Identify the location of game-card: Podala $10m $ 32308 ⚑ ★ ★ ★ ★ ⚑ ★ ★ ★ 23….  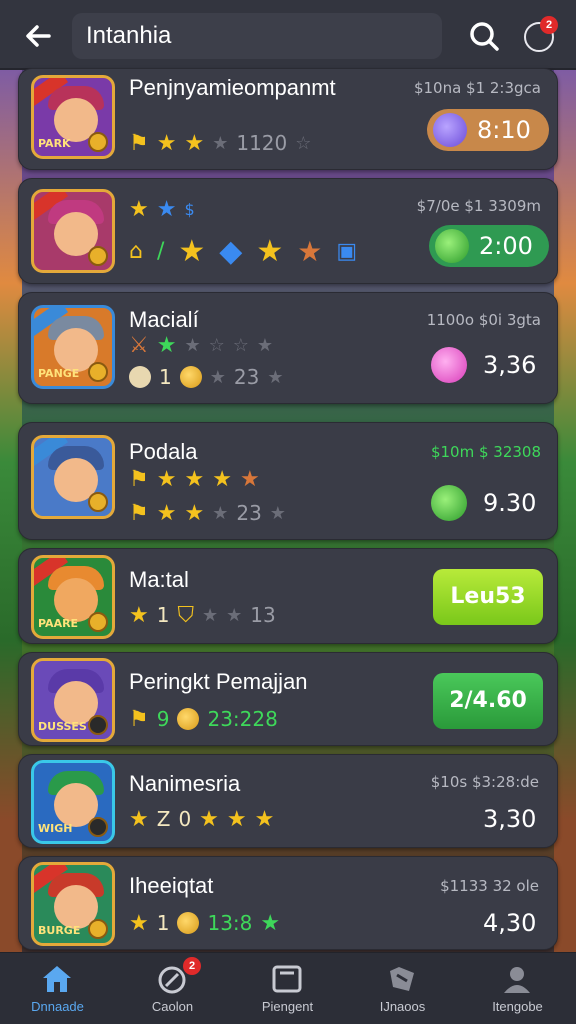
(288, 481).